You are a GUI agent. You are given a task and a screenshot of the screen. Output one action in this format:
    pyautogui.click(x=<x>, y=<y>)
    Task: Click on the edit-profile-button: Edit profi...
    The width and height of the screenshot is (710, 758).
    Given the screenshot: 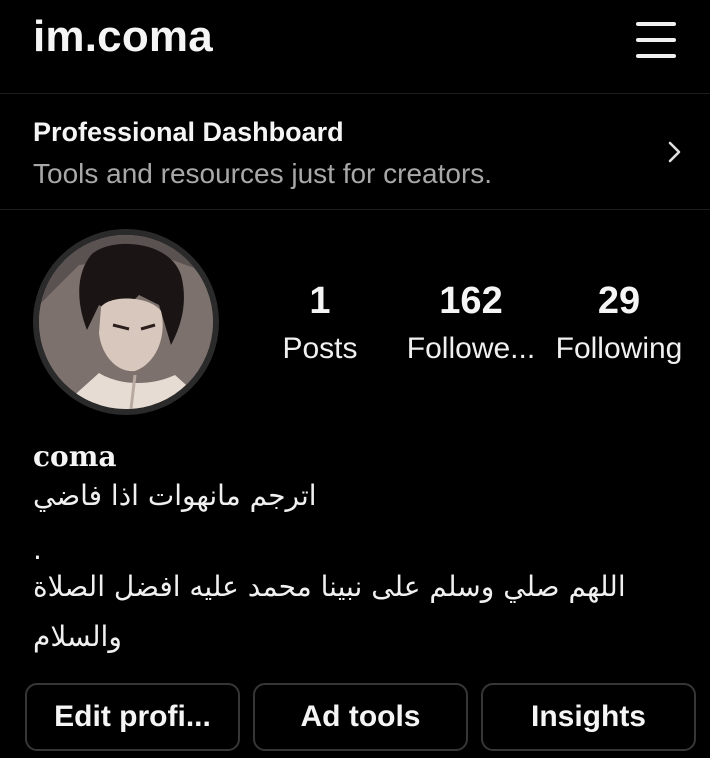 What is the action you would take?
    pyautogui.click(x=132, y=717)
    